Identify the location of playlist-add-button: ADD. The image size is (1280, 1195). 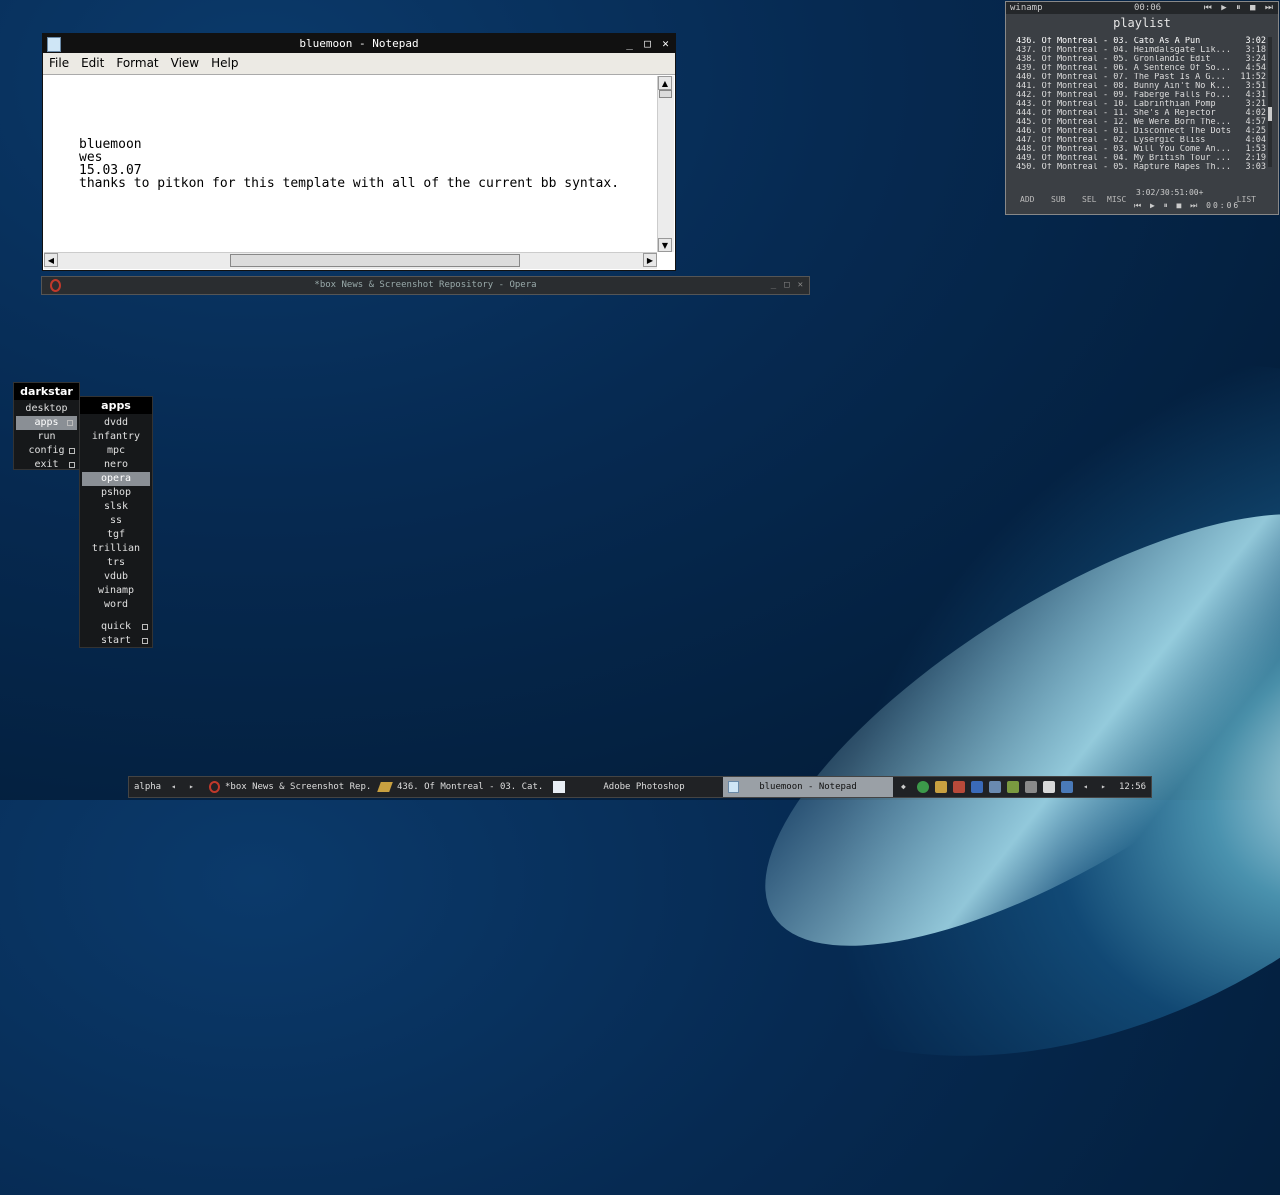
(1027, 199).